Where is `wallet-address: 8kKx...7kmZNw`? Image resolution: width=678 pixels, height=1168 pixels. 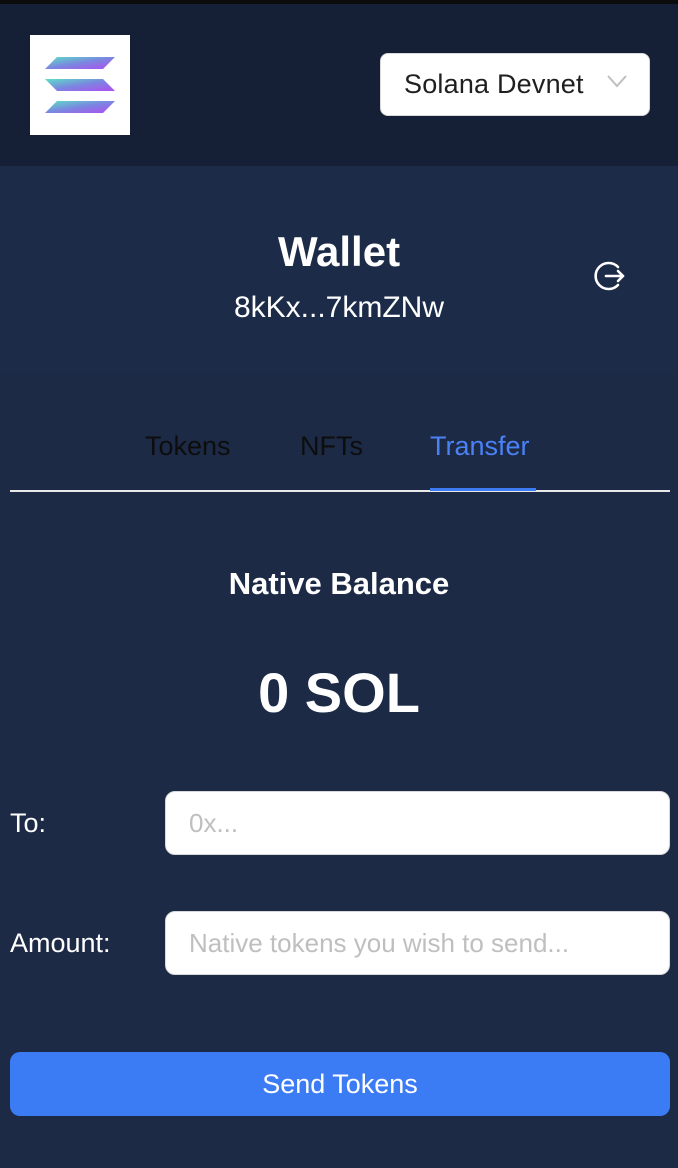
wallet-address: 8kKx...7kmZNw is located at coordinates (339, 307).